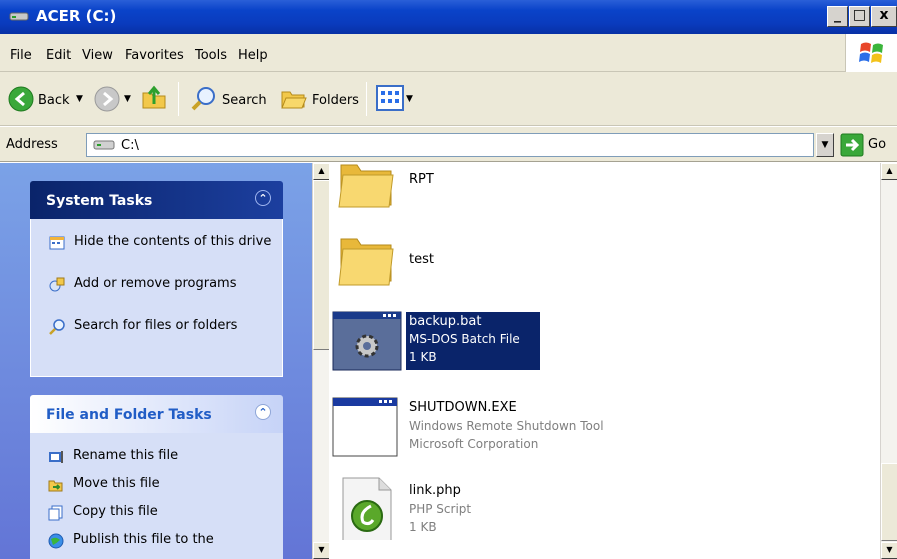 This screenshot has height=559, width=897. Describe the element at coordinates (79, 99) in the screenshot. I see `back-dropdown-icon: ▼` at that location.